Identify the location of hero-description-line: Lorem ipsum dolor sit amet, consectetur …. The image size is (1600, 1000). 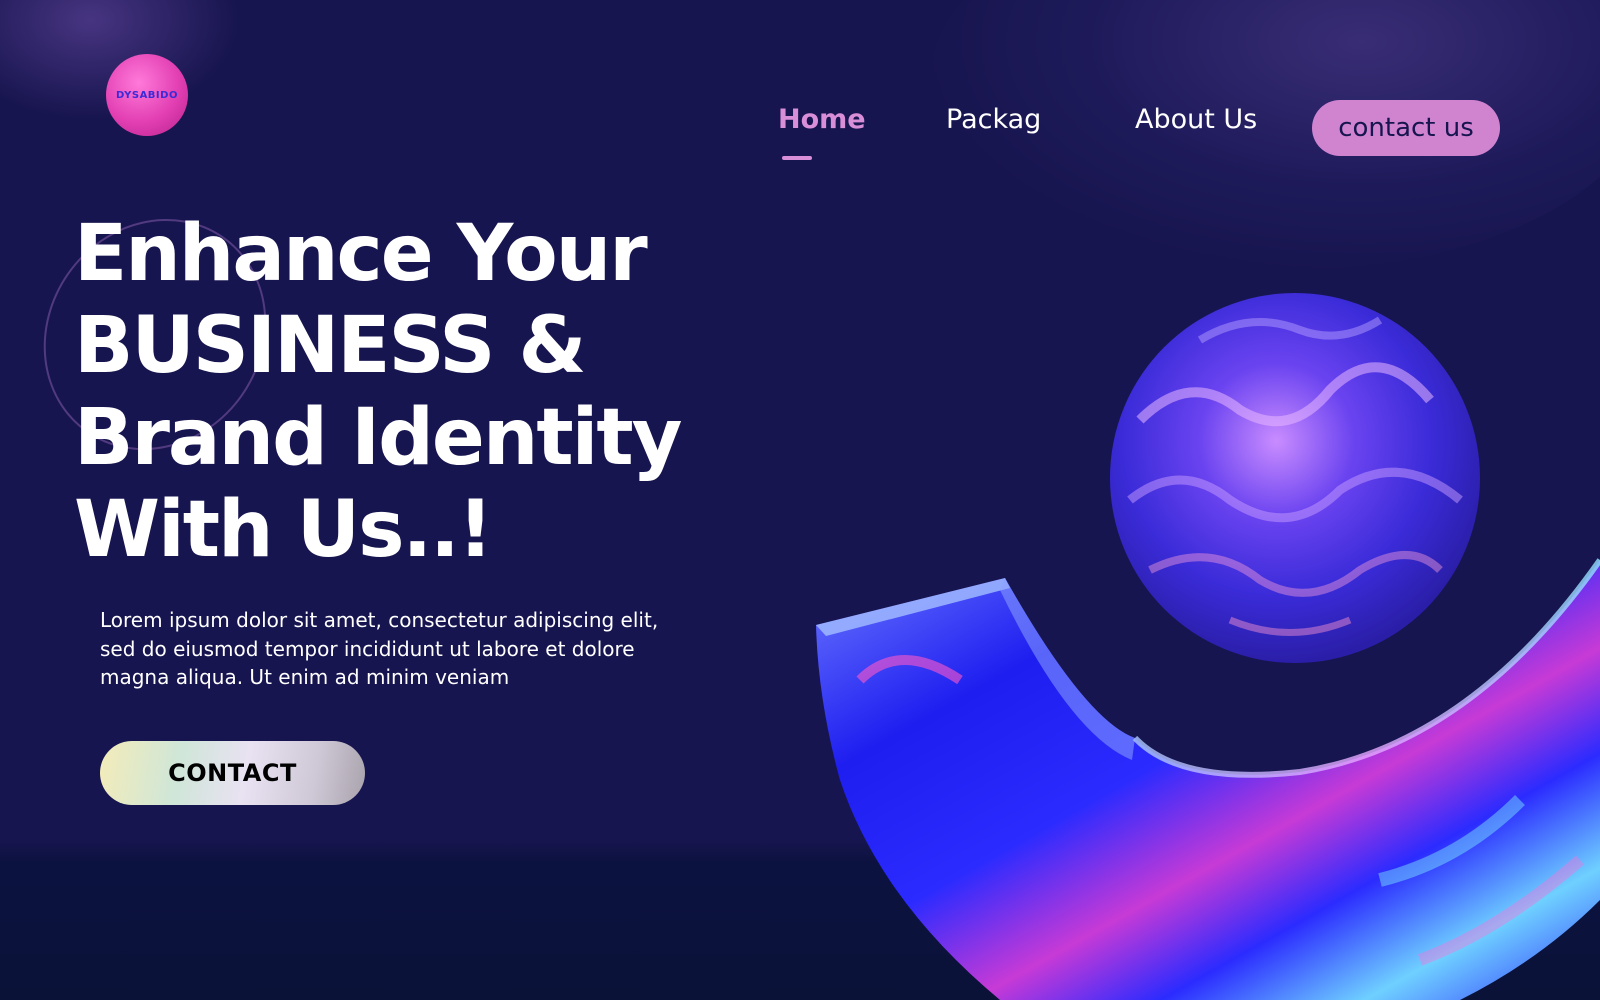
(379, 620).